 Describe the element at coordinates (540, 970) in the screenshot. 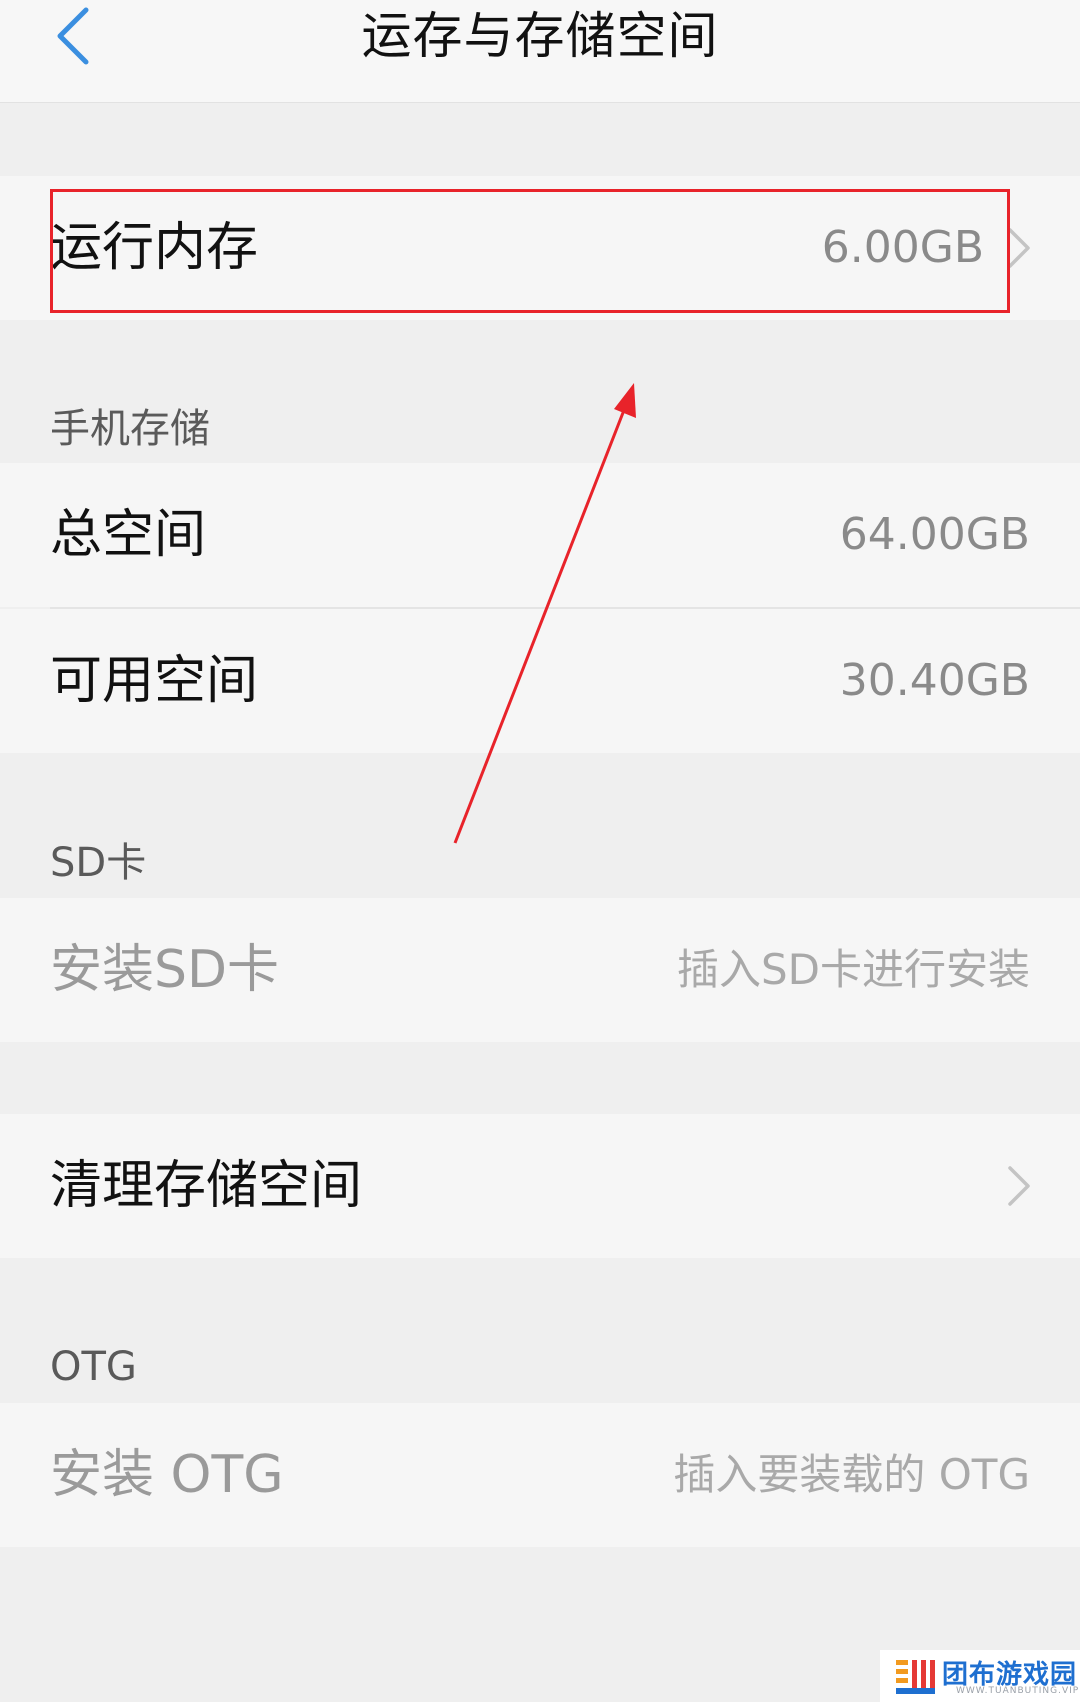

I see `install-sd-card-row: 安装SD卡 插入SD卡进行安装` at that location.